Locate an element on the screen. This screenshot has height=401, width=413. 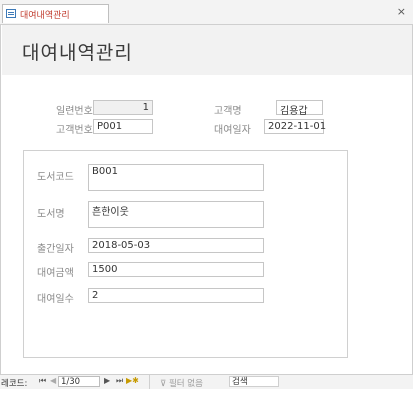
next-record-icon: ▶ is located at coordinates (107, 380).